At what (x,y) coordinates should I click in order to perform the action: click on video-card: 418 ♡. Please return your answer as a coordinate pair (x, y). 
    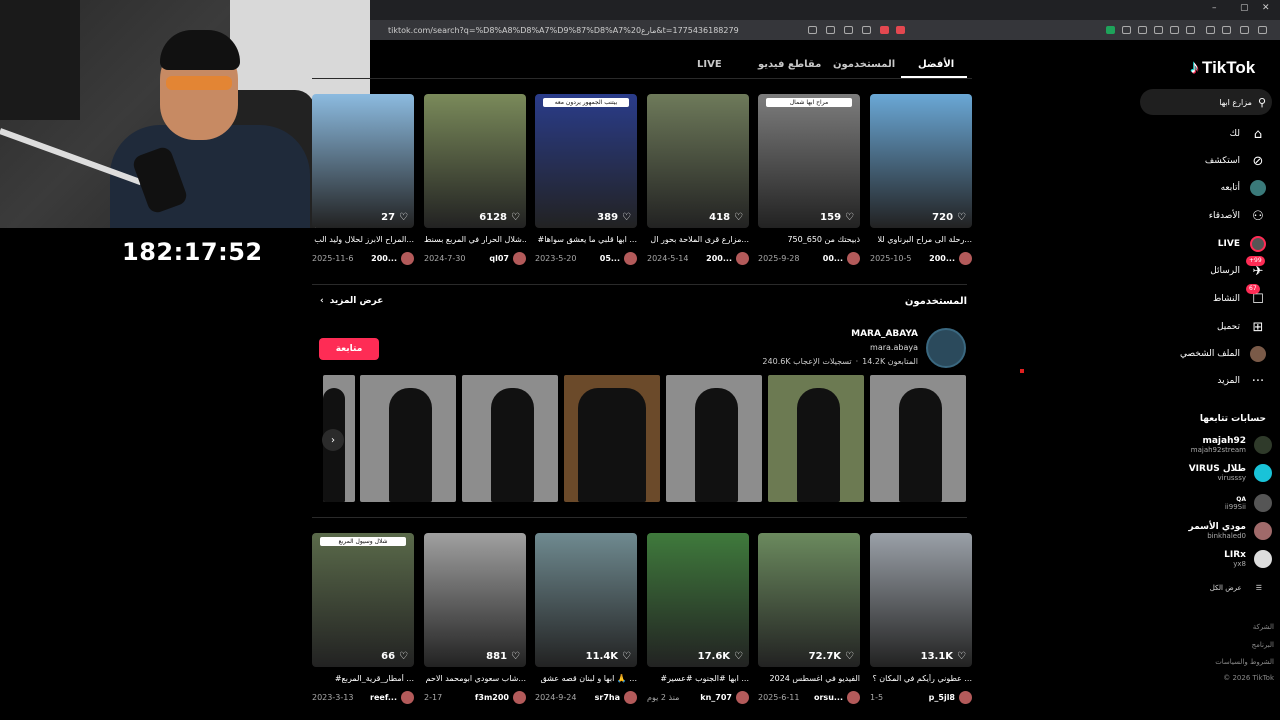
    Looking at the image, I should click on (698, 161).